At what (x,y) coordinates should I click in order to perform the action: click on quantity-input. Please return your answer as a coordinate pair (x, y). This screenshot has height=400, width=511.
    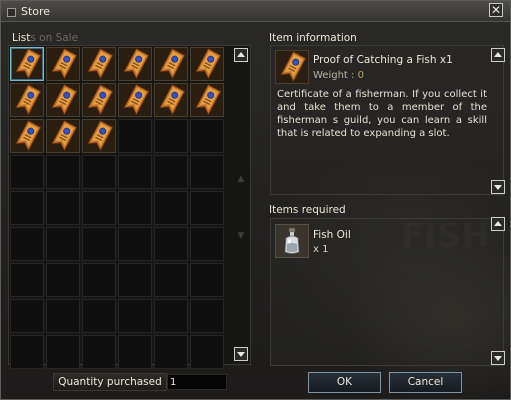
    Looking at the image, I should click on (197, 382).